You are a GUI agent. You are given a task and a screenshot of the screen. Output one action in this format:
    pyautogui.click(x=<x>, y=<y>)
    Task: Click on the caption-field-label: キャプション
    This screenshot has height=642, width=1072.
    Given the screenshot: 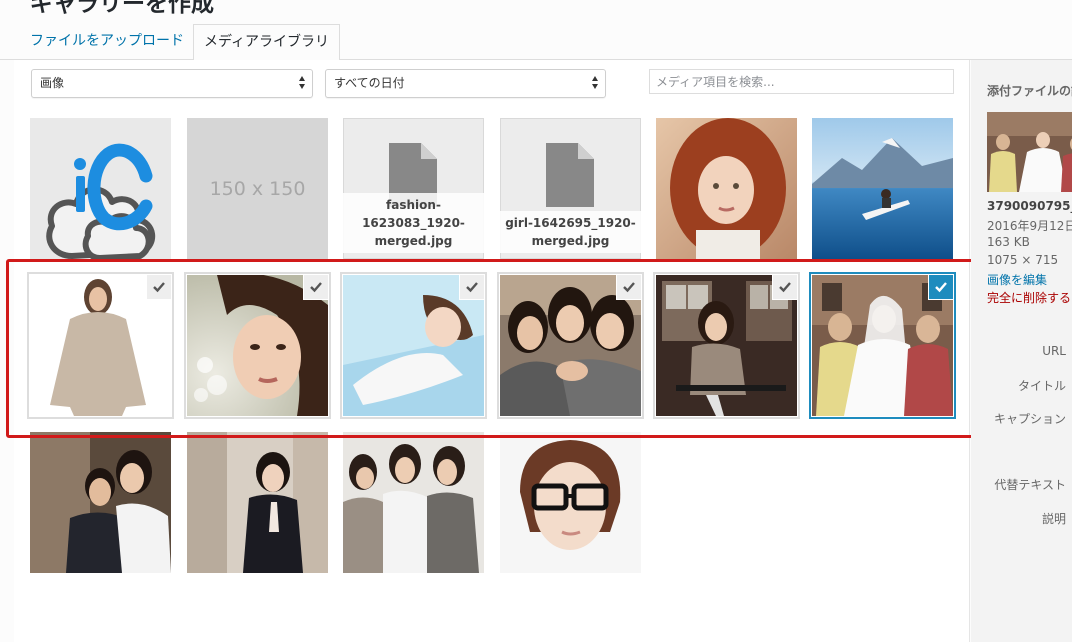 What is the action you would take?
    pyautogui.click(x=1029, y=419)
    